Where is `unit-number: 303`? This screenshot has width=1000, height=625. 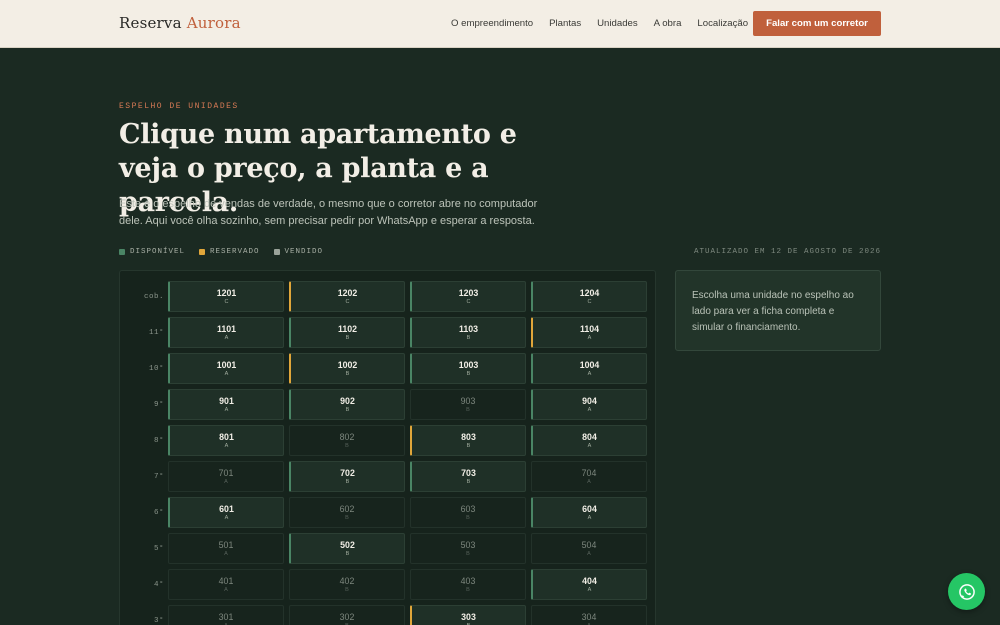
unit-number: 303 is located at coordinates (468, 617).